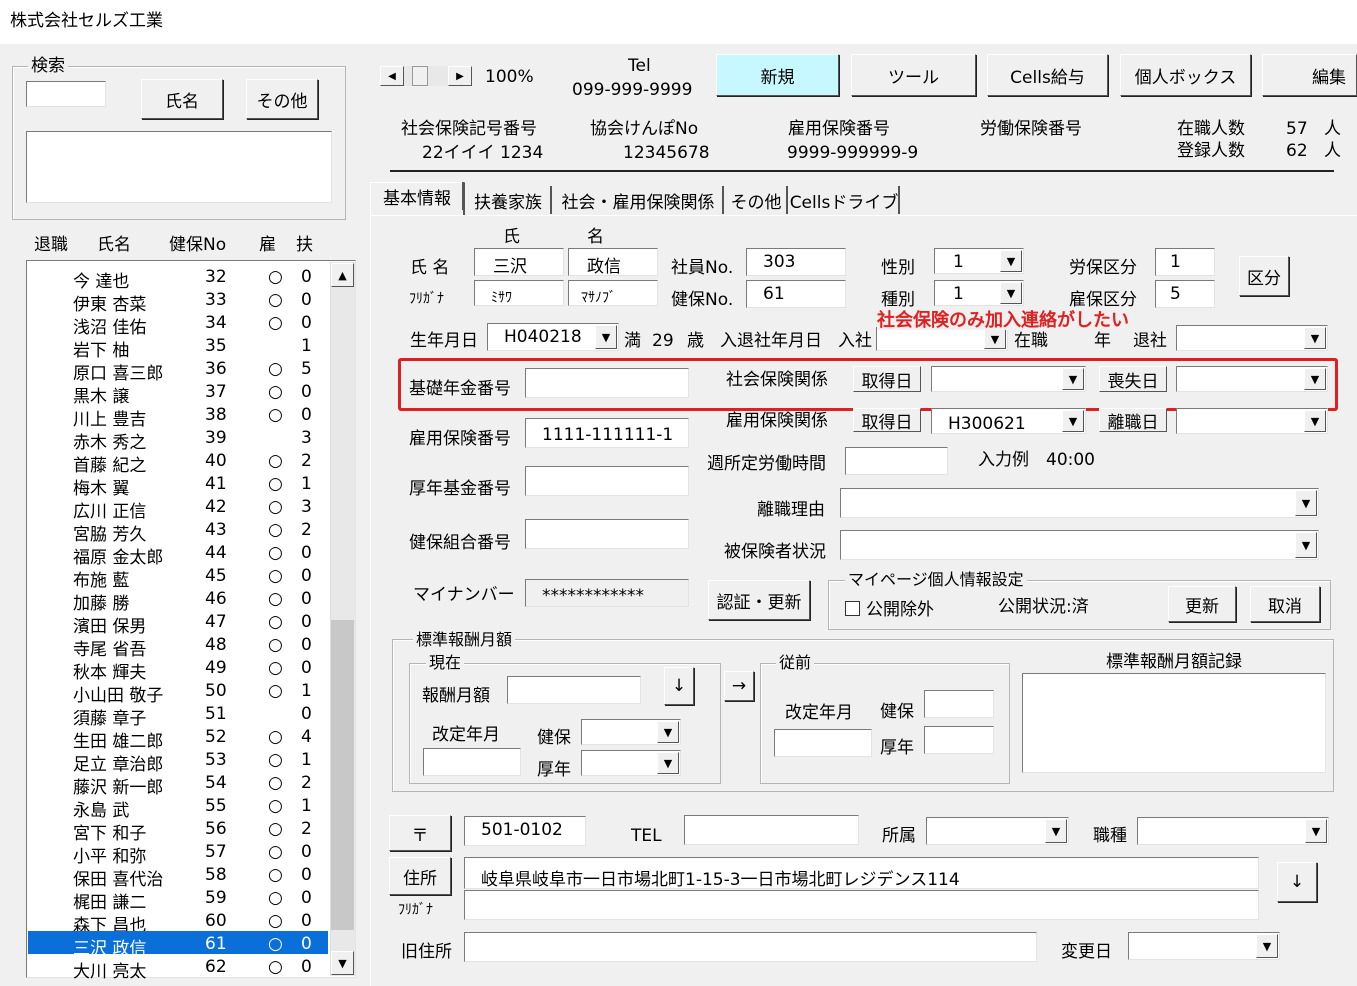 Image resolution: width=1357 pixels, height=986 pixels. Describe the element at coordinates (460, 76) in the screenshot. I see `nav-next-button: ▶` at that location.